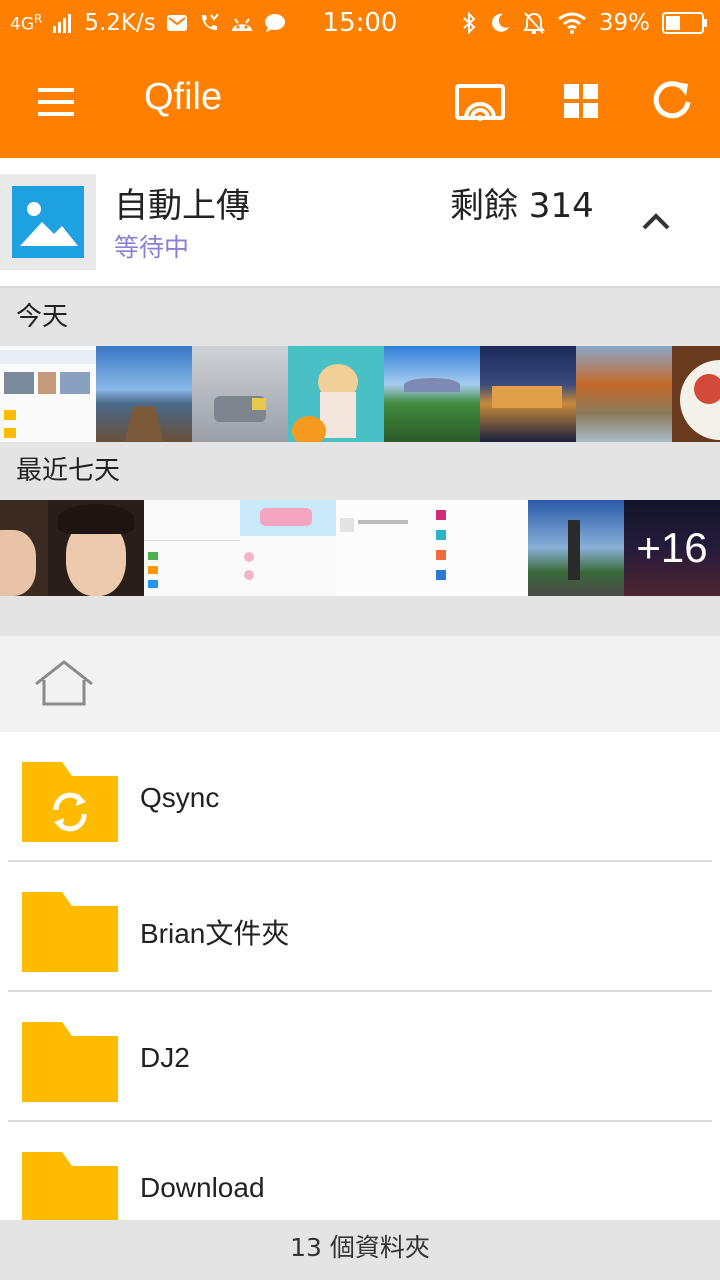 Image resolution: width=720 pixels, height=1280 pixels. What do you see at coordinates (469, 23) in the screenshot?
I see `bluetooth-icon` at bounding box center [469, 23].